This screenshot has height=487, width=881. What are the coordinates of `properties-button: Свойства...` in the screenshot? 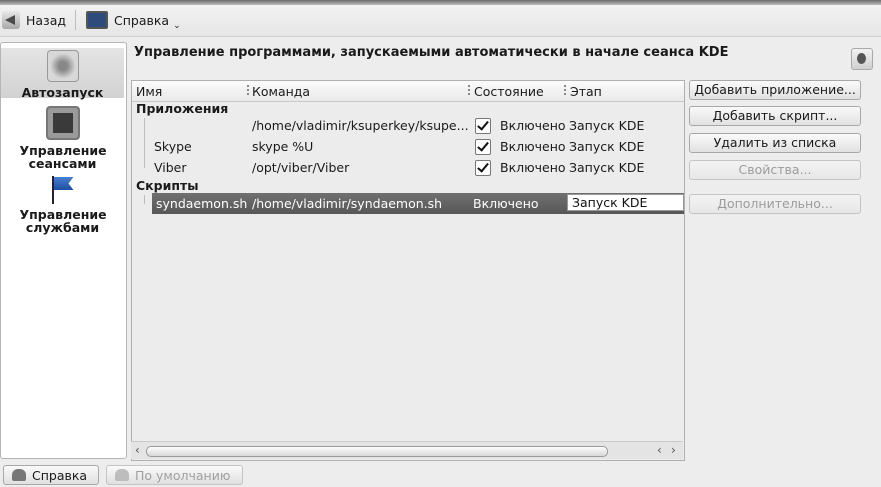 It's located at (775, 170).